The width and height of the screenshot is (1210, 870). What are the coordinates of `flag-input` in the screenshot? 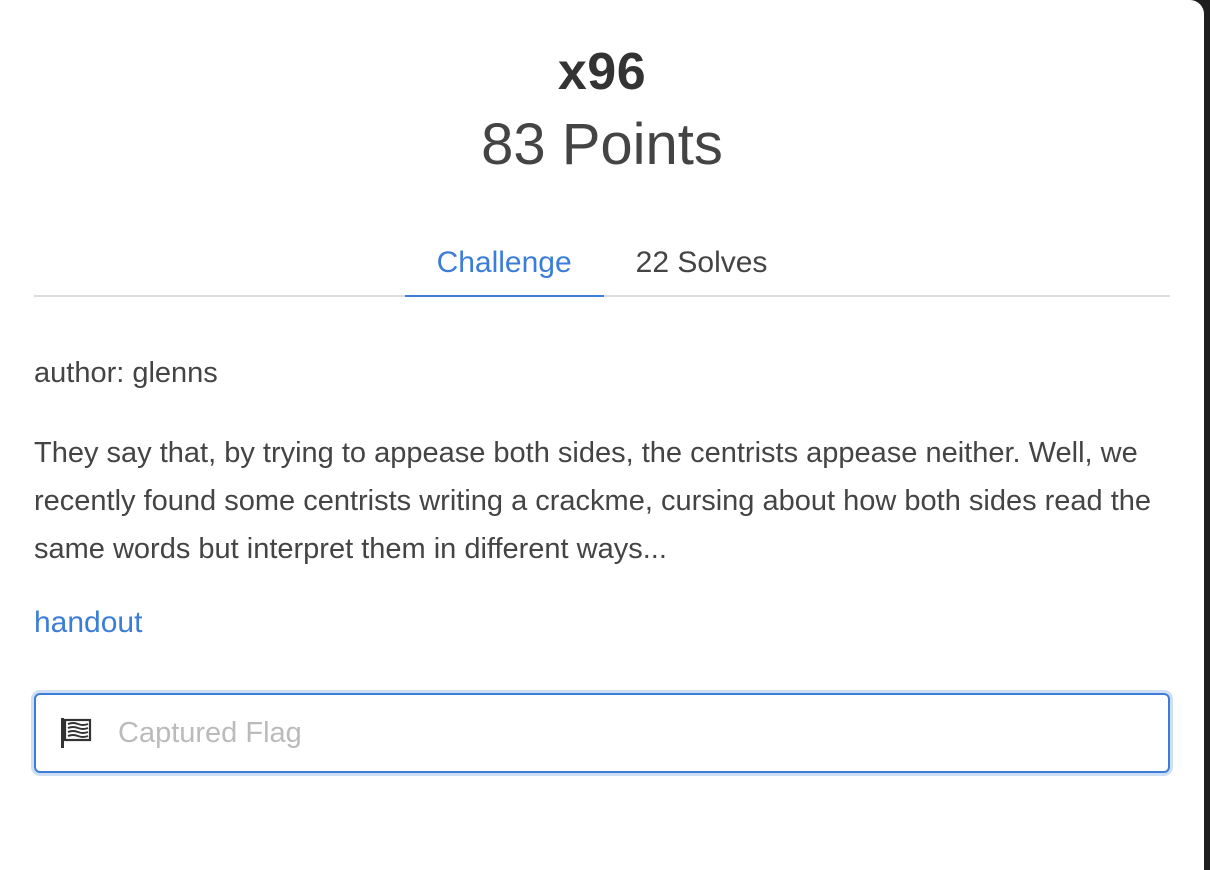 It's located at (642, 733).